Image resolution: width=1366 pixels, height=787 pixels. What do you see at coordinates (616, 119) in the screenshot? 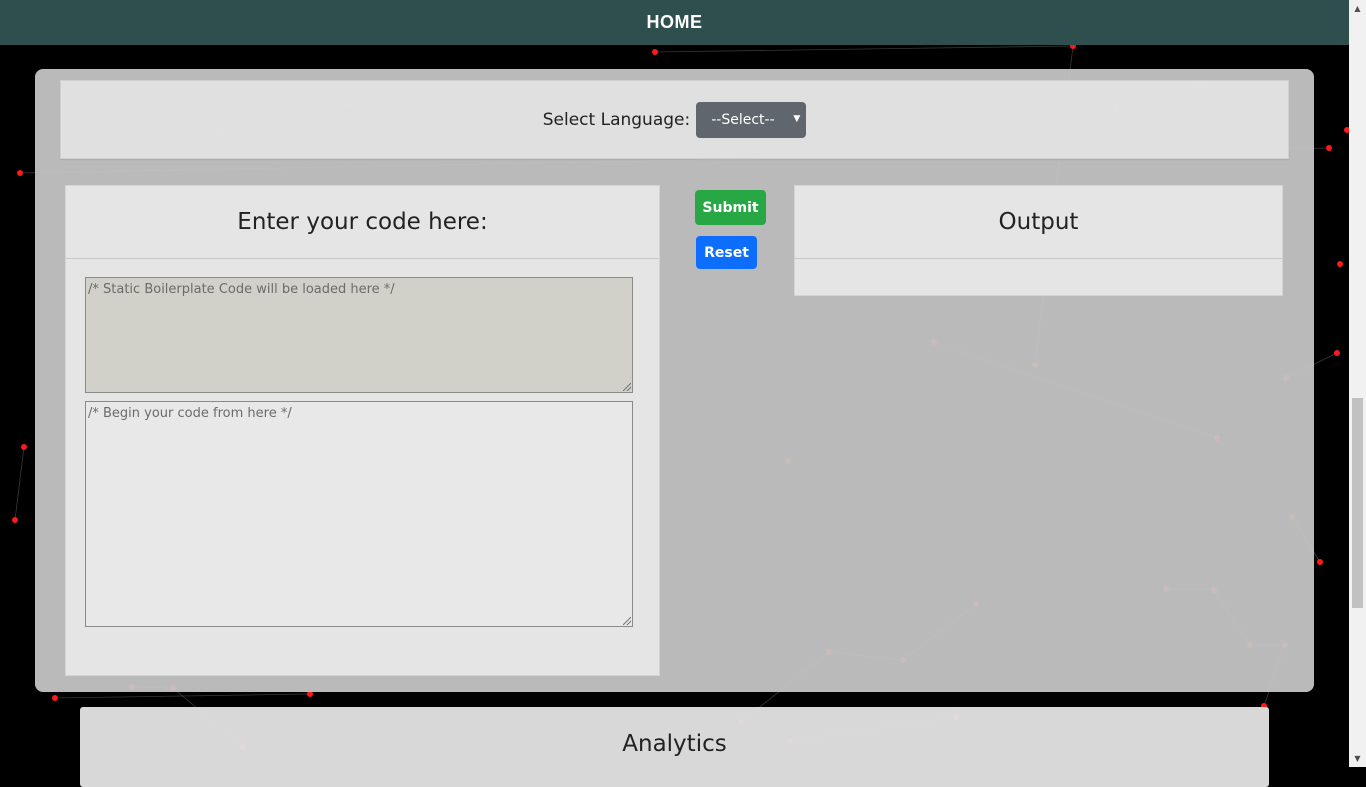
I see `language-label: Select Language:` at bounding box center [616, 119].